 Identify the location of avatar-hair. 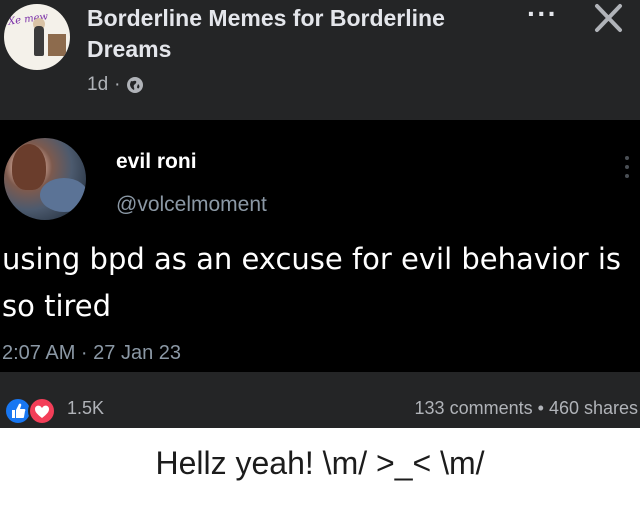
(29, 167).